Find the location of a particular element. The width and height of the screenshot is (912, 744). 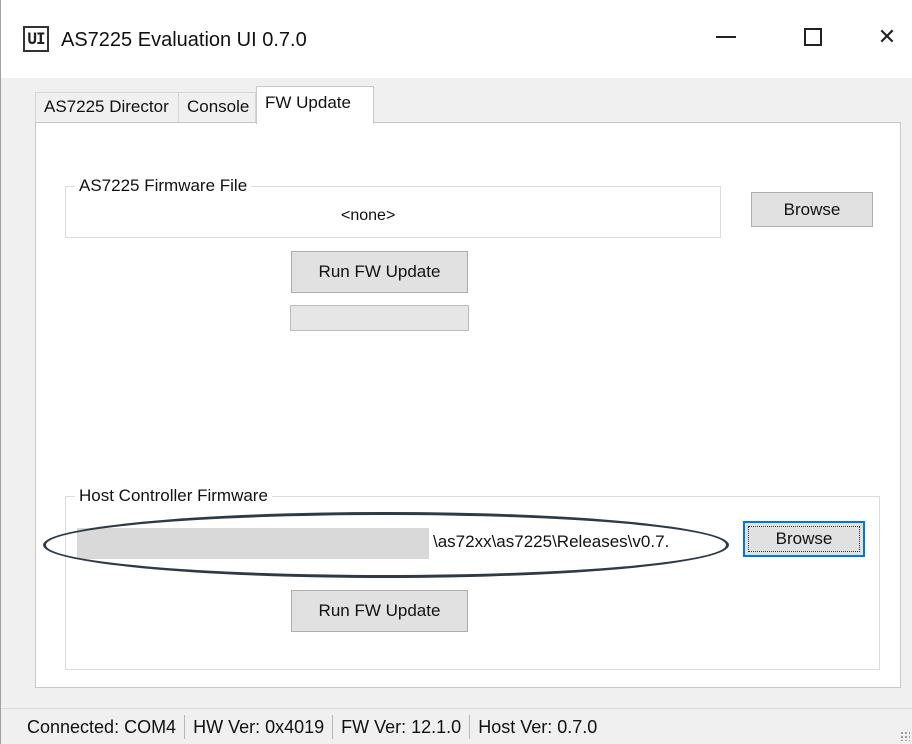

title-bar: UI AS7225 Evaluation UI 0.7.0 ✕ is located at coordinates (456, 39).